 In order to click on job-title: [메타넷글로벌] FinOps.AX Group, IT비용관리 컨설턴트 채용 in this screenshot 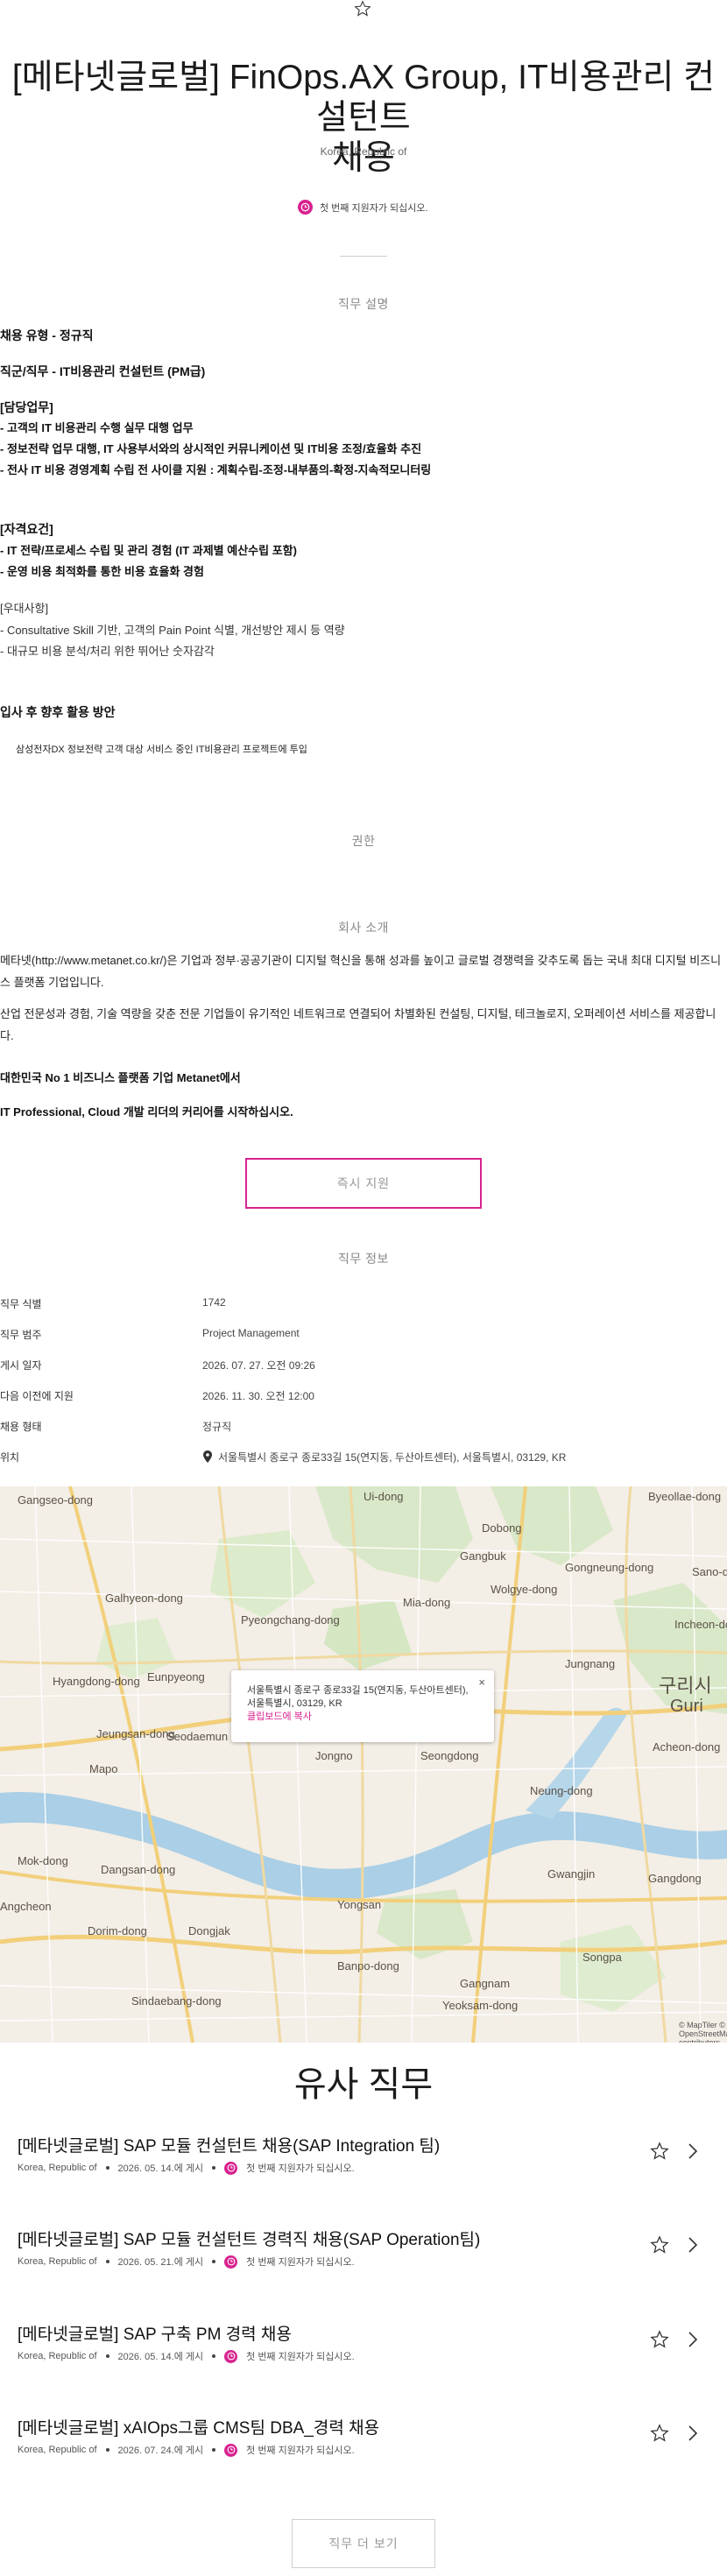, I will do `click(363, 118)`.